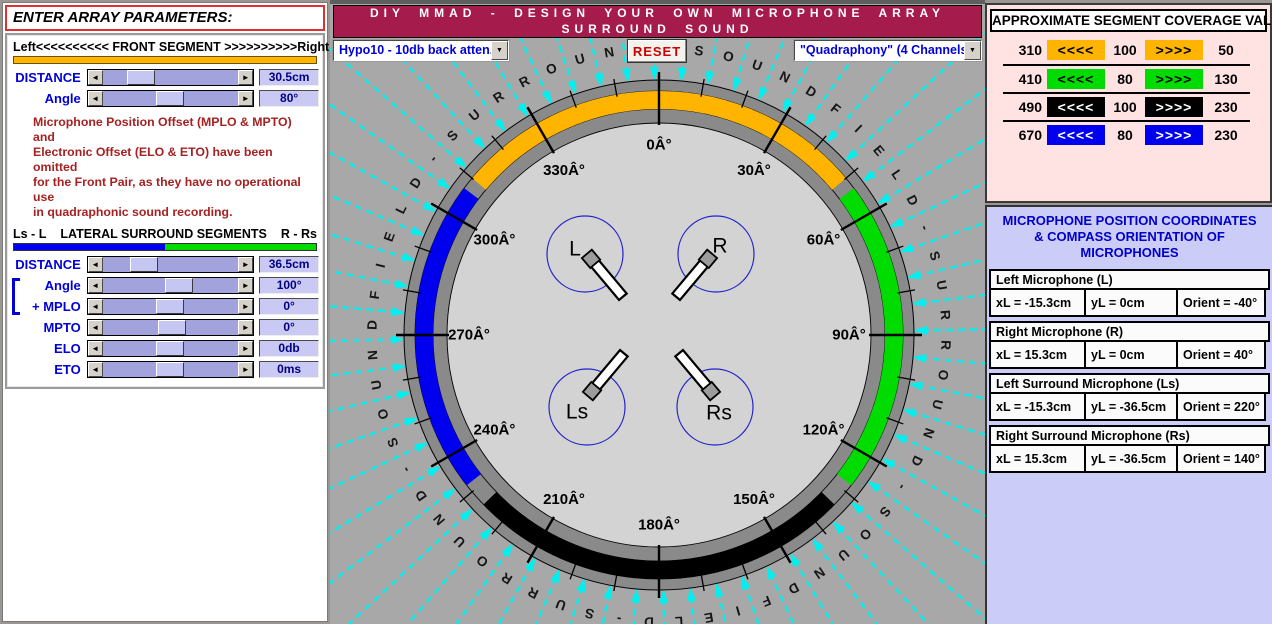  I want to click on front-sliders-group: DISTANCE ◄ ► 30.5cm Angle ◄ ► 80°, so click(165, 88).